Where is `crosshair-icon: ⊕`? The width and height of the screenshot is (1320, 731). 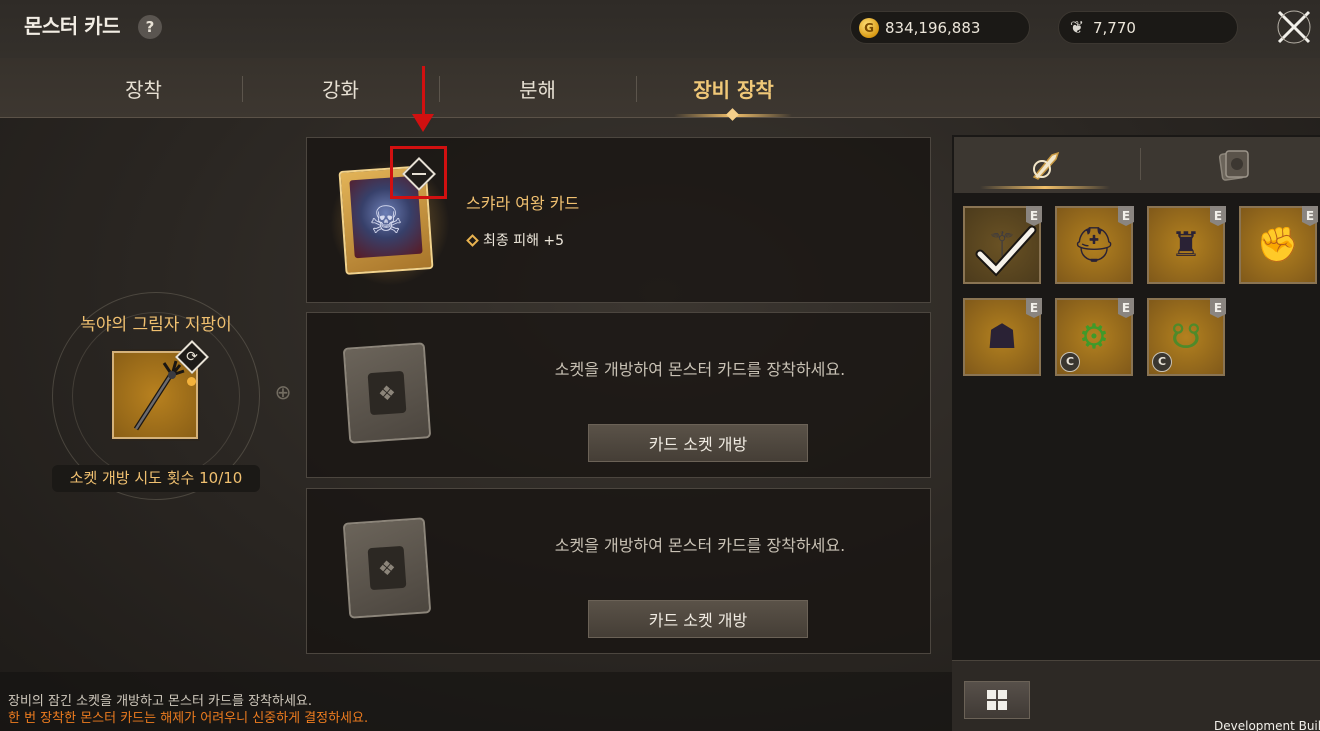
crosshair-icon: ⊕ is located at coordinates (283, 392).